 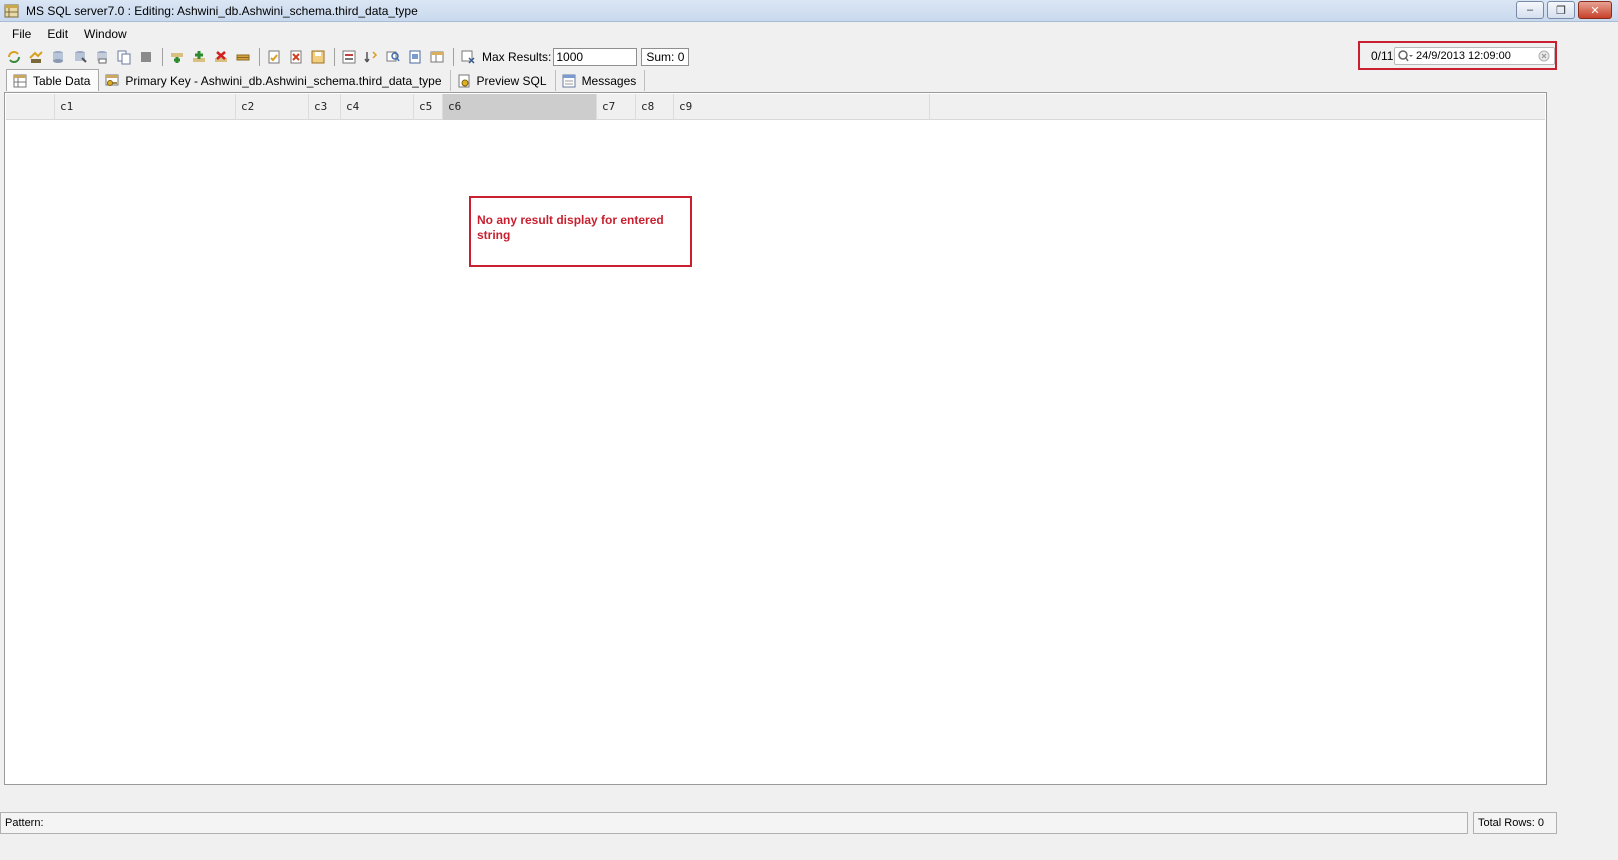 I want to click on column-header-c1: c1, so click(x=145, y=107).